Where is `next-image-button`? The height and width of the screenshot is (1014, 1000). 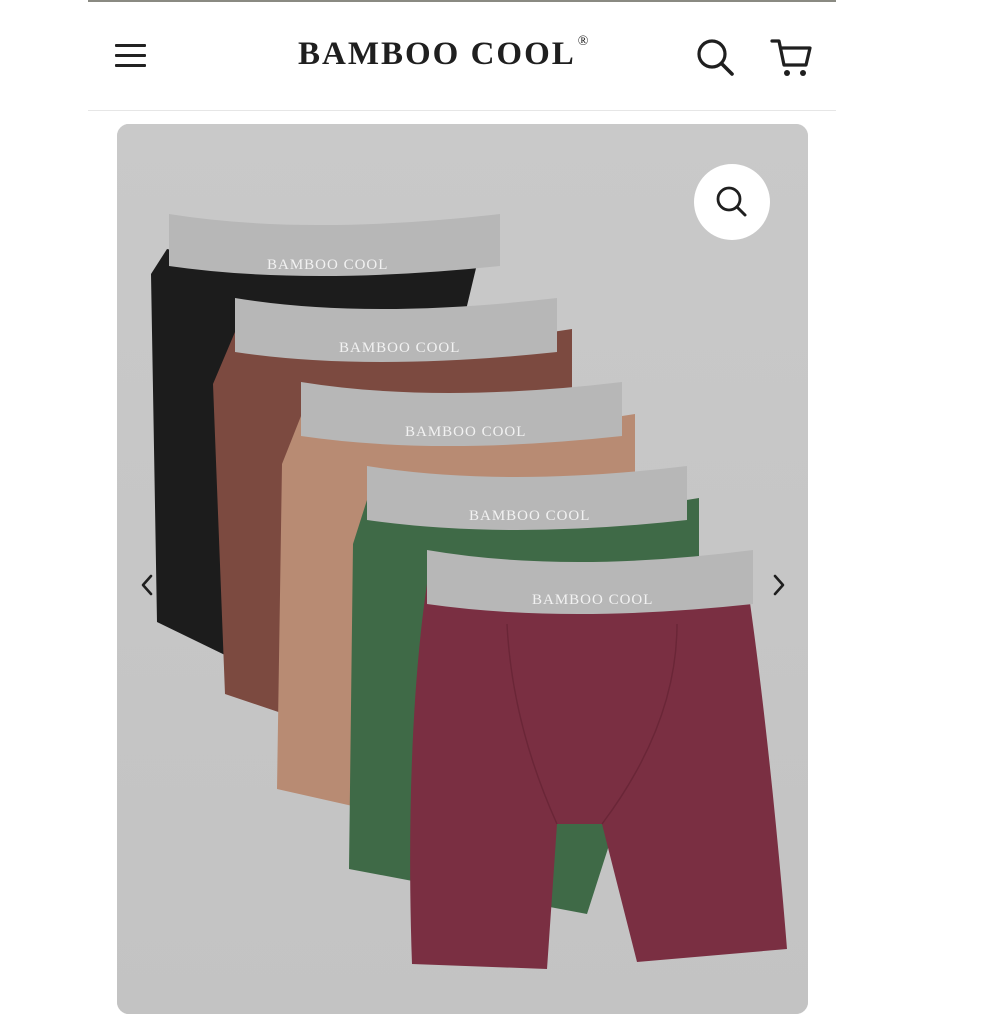 next-image-button is located at coordinates (778, 585).